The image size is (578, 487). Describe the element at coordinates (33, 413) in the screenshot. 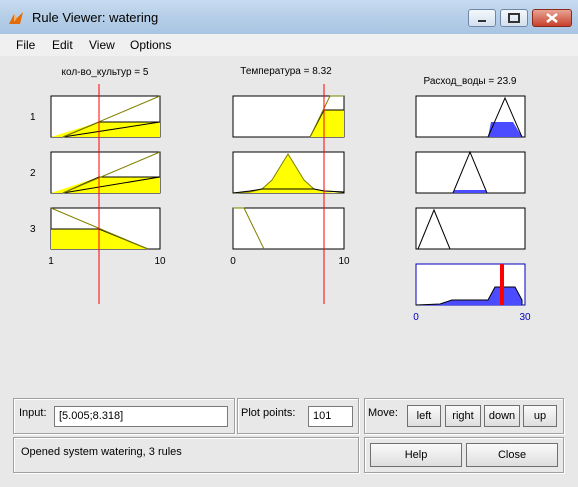

I see `input-label: Input:` at that location.